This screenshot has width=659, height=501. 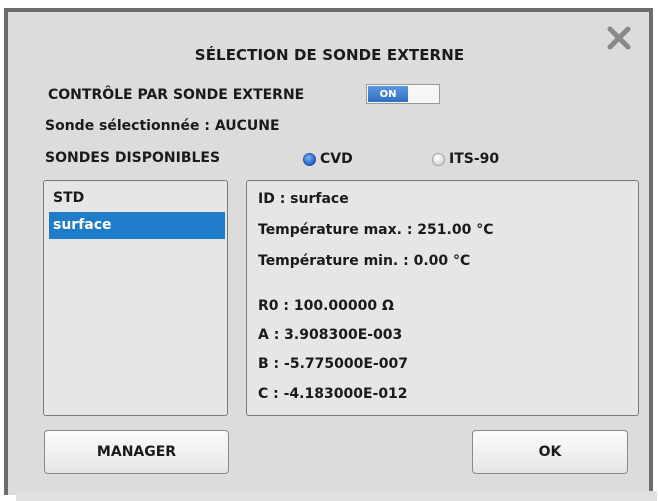 What do you see at coordinates (326, 306) in the screenshot?
I see `detail-r0: R0 : 100.00000 Ω` at bounding box center [326, 306].